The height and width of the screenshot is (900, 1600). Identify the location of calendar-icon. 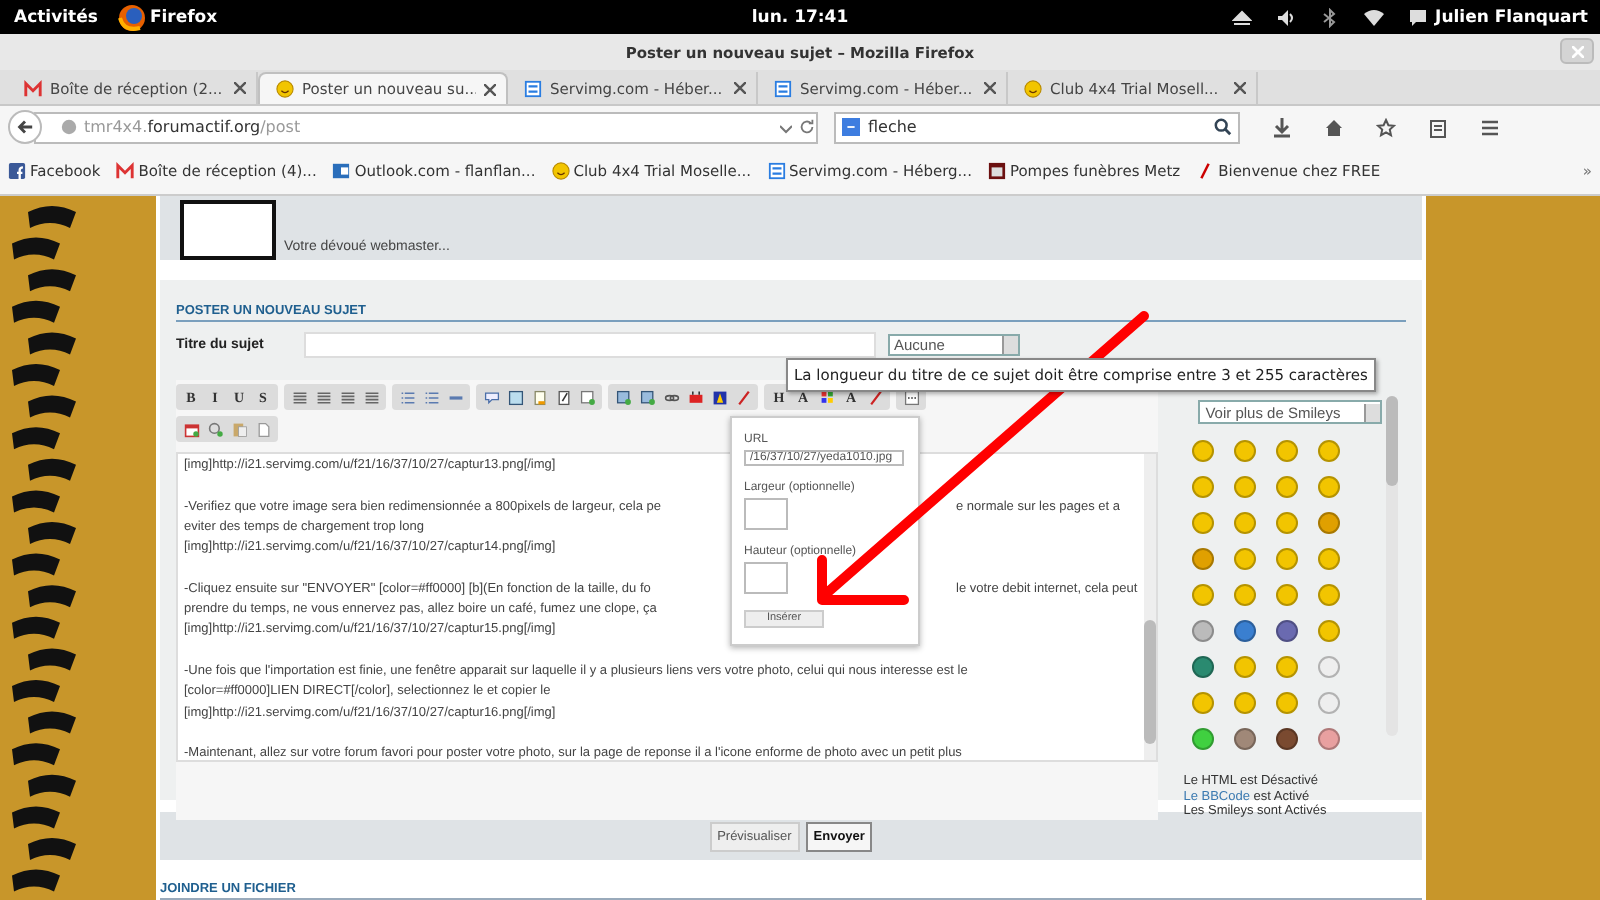
(191, 429).